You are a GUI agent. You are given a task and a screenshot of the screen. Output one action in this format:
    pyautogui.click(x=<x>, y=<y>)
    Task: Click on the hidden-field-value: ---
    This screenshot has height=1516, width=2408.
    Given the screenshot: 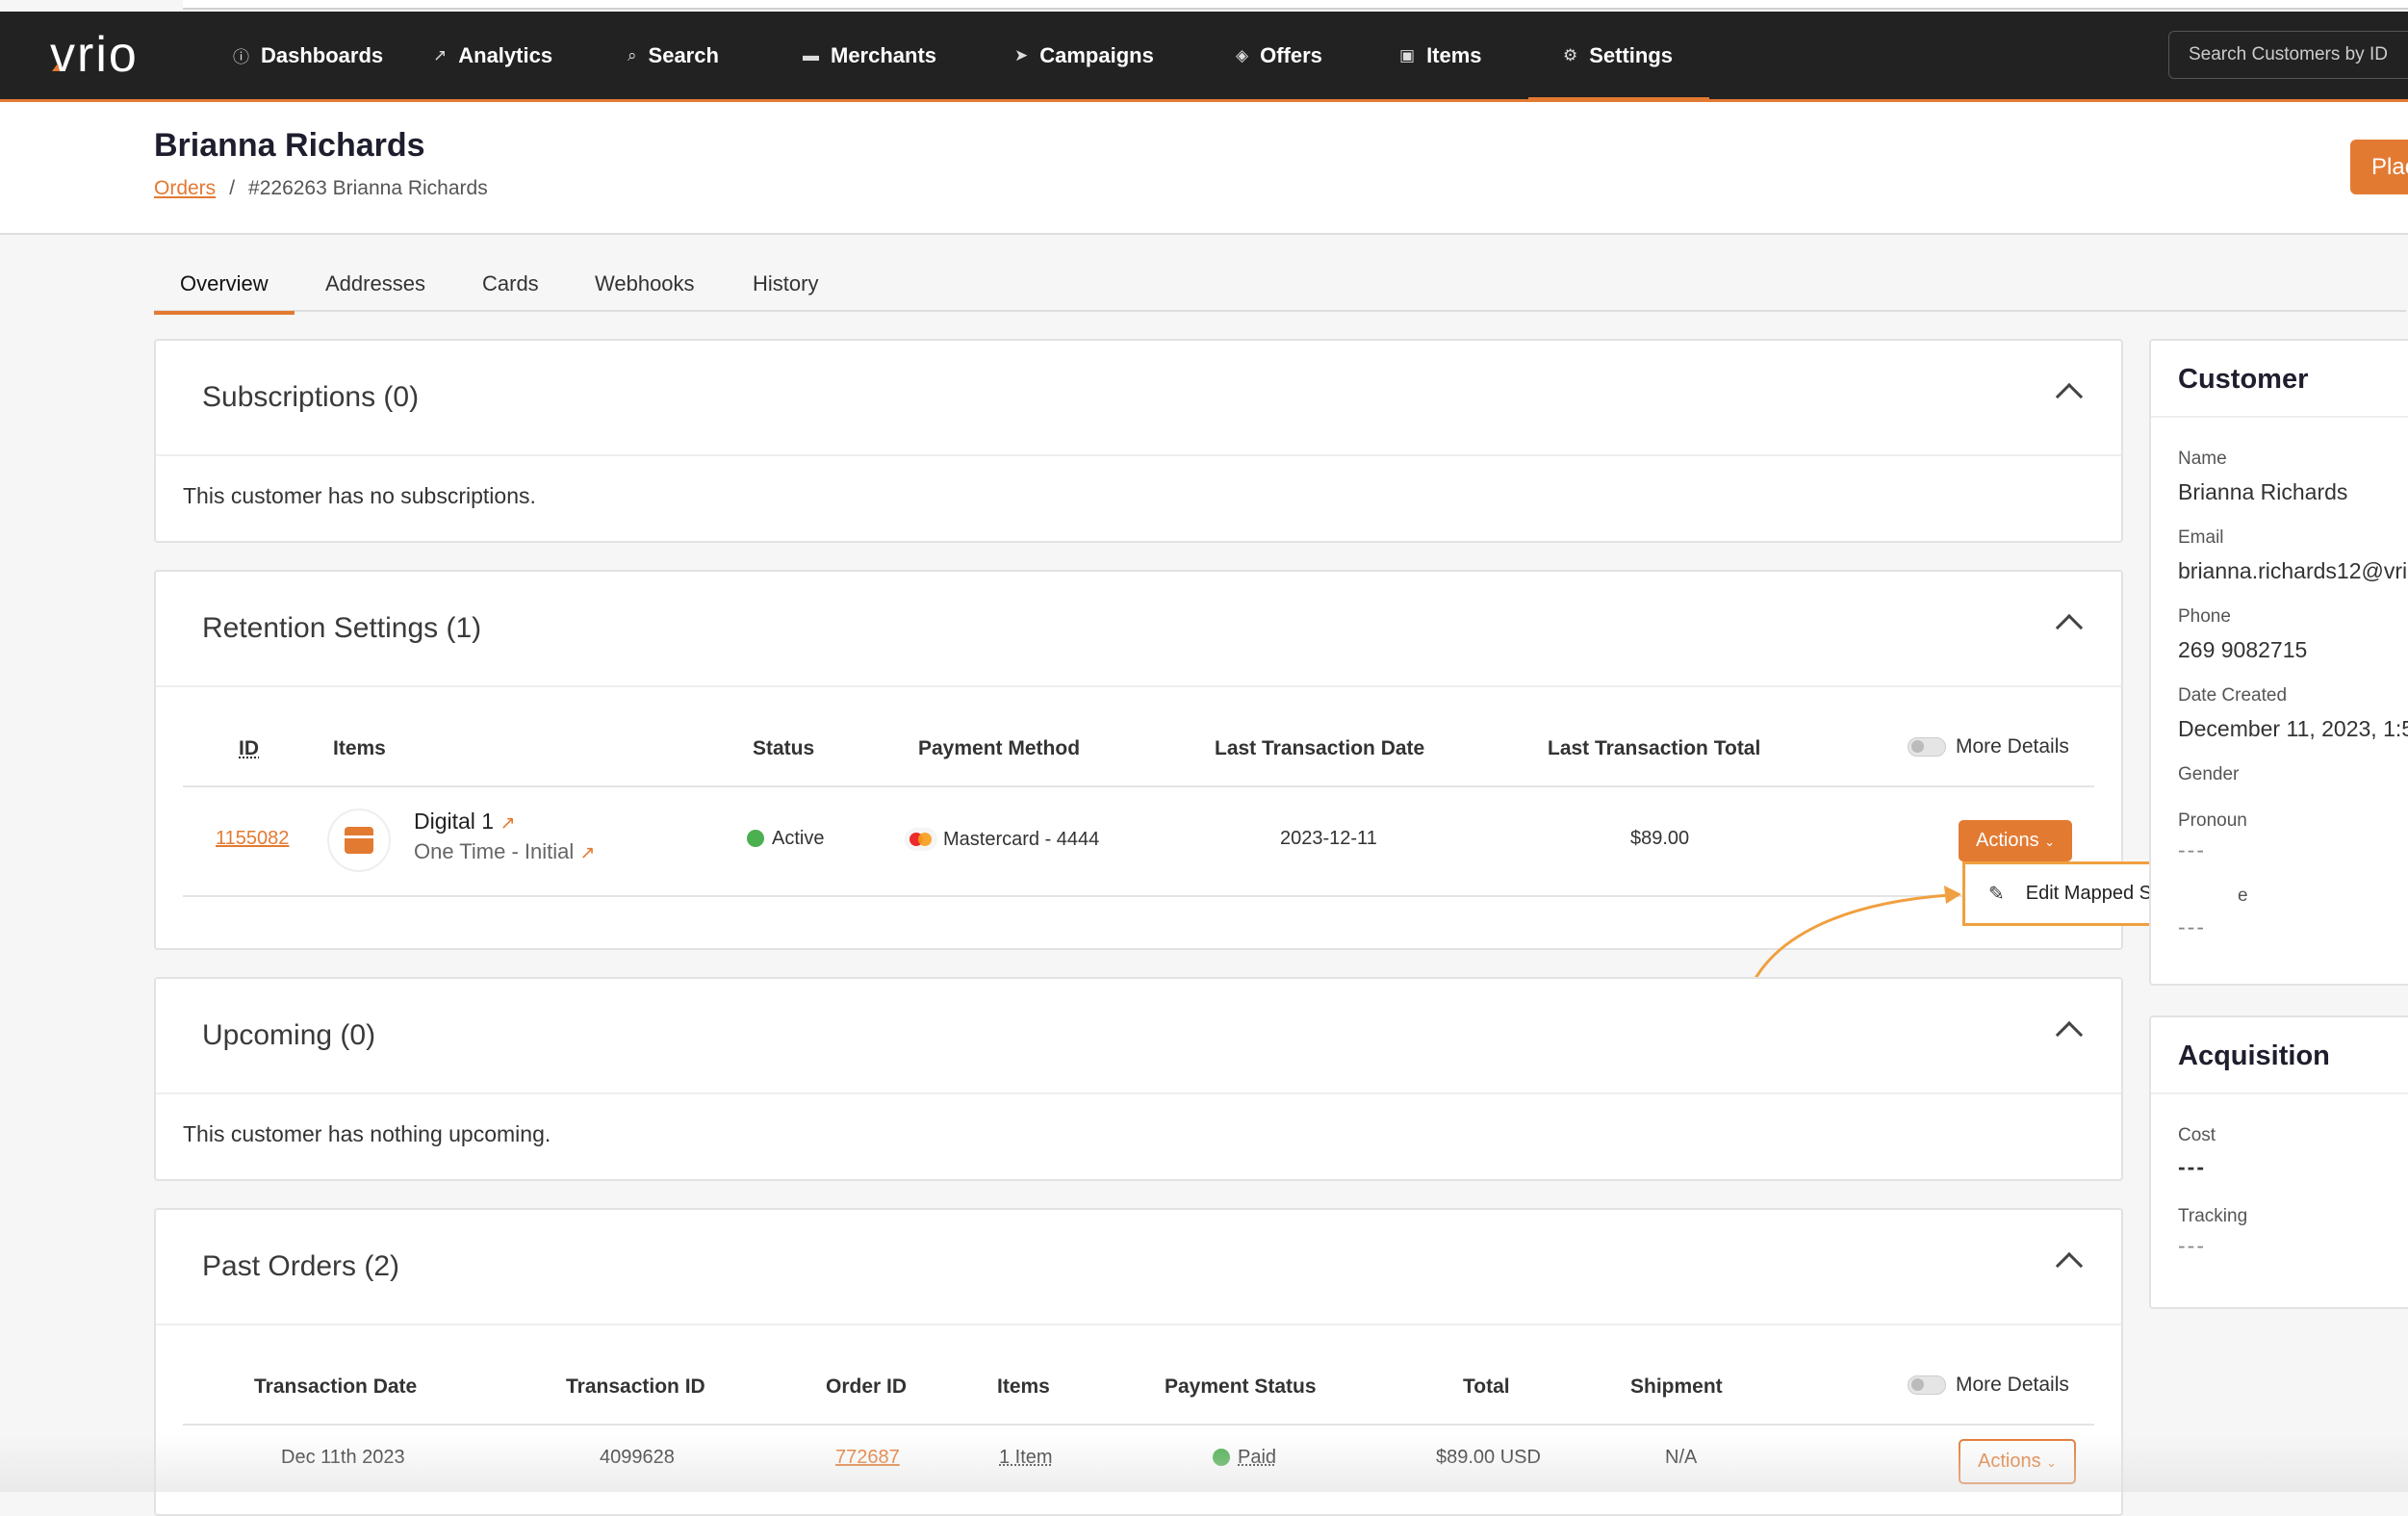 What is the action you would take?
    pyautogui.click(x=2192, y=926)
    